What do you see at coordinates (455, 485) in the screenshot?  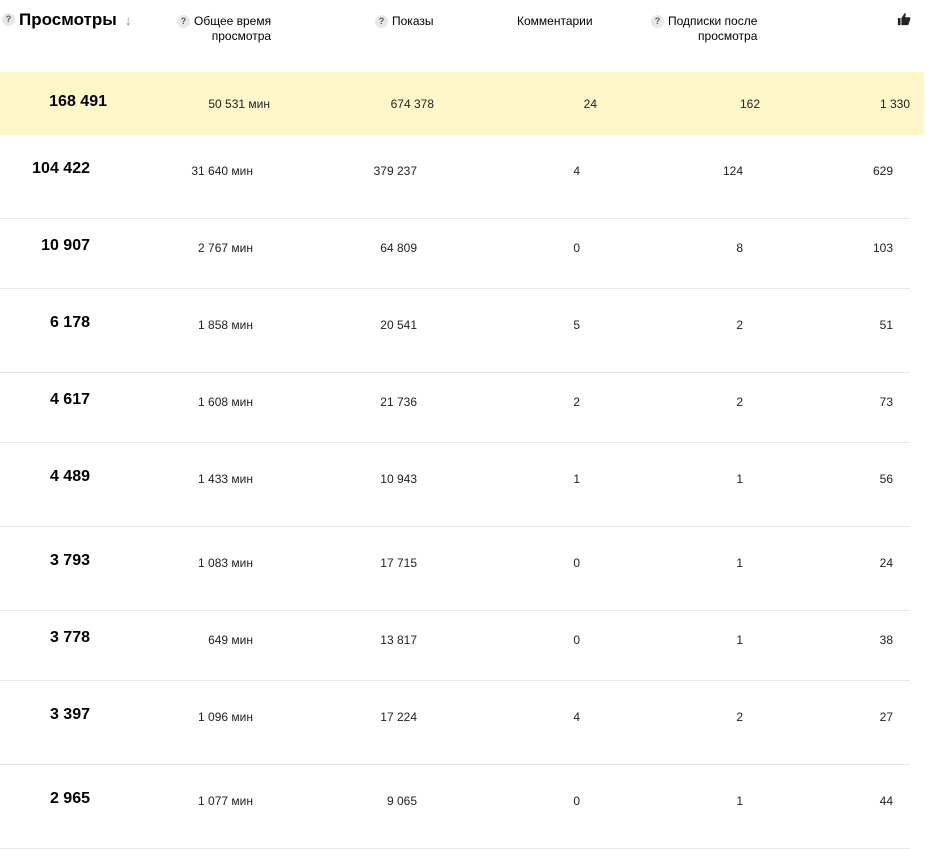 I see `table-row: 4 489 1 433 мин 10 943 1 1 56` at bounding box center [455, 485].